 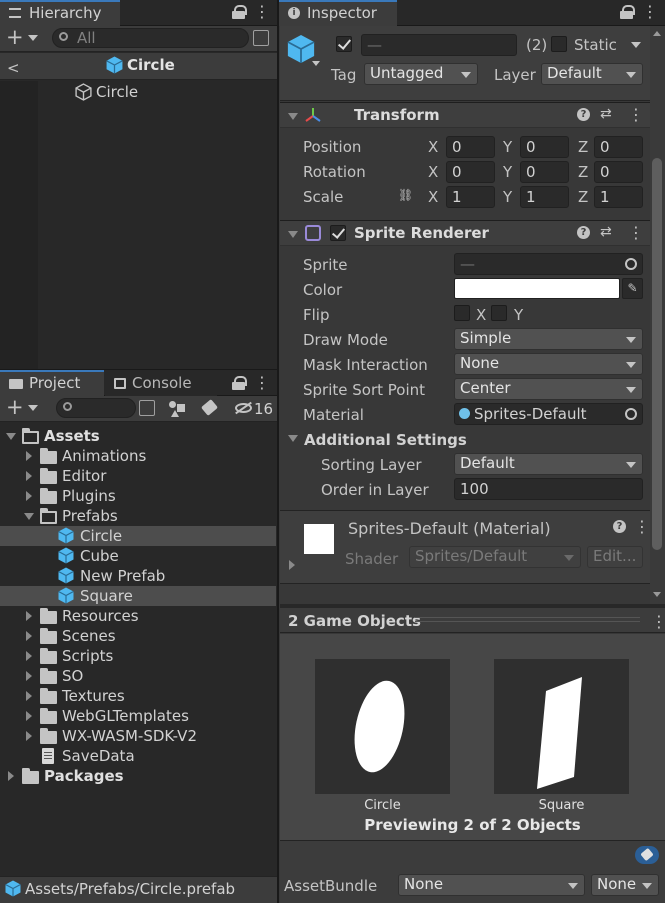 What do you see at coordinates (177, 409) in the screenshot?
I see `filter-by-type-icon` at bounding box center [177, 409].